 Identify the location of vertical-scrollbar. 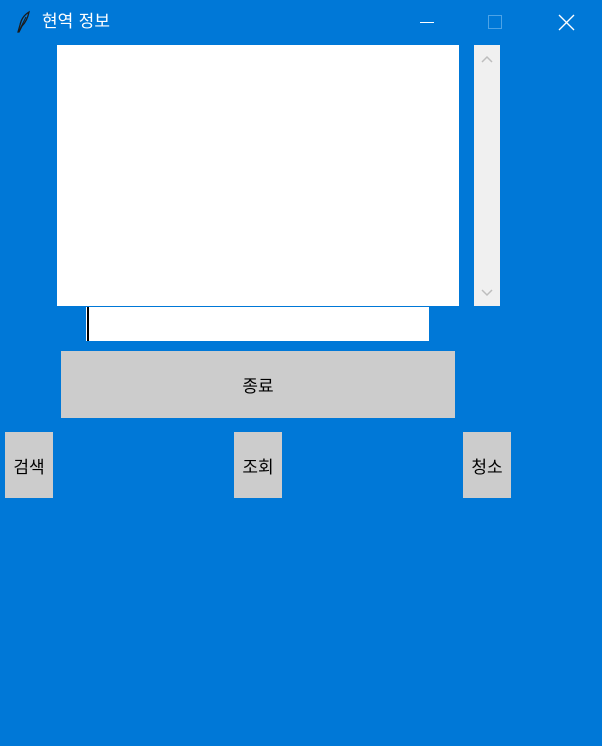
(487, 175).